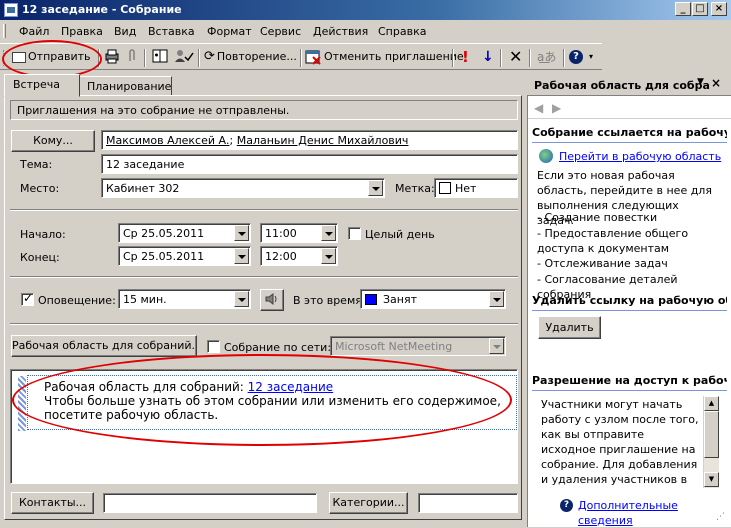  I want to click on end-time-dropdown: 12:00, so click(299, 256).